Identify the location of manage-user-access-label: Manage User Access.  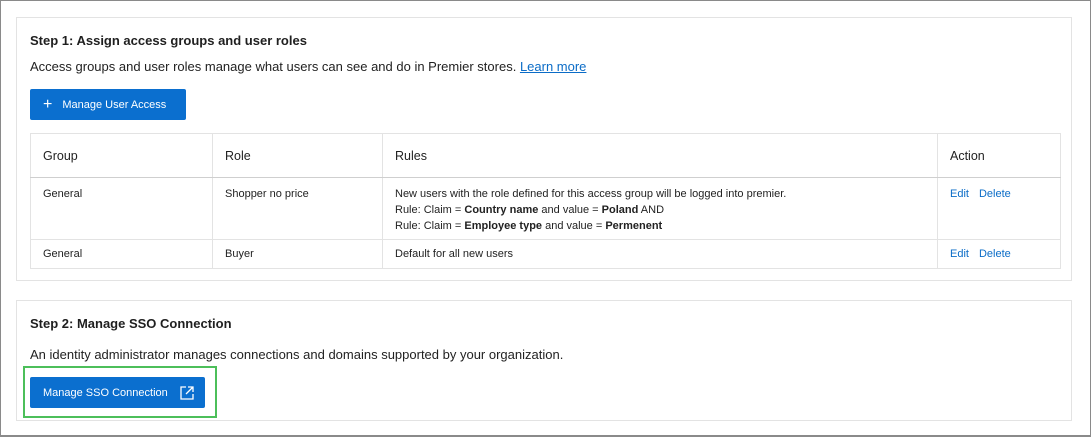
(114, 104).